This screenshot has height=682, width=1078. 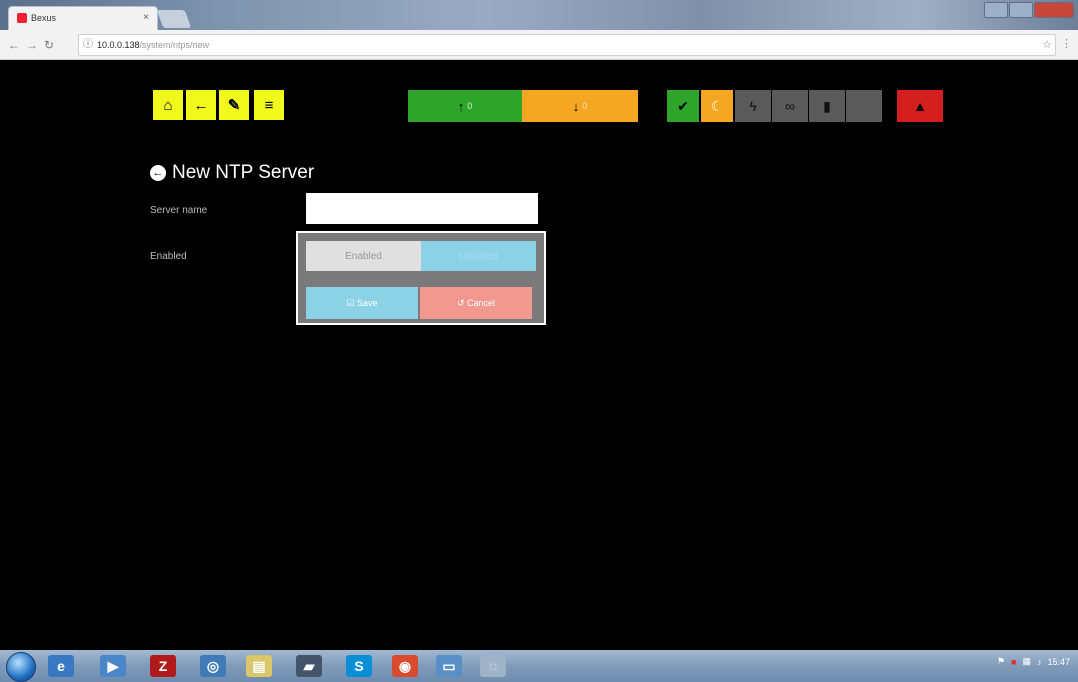 What do you see at coordinates (864, 106) in the screenshot?
I see `status-filler` at bounding box center [864, 106].